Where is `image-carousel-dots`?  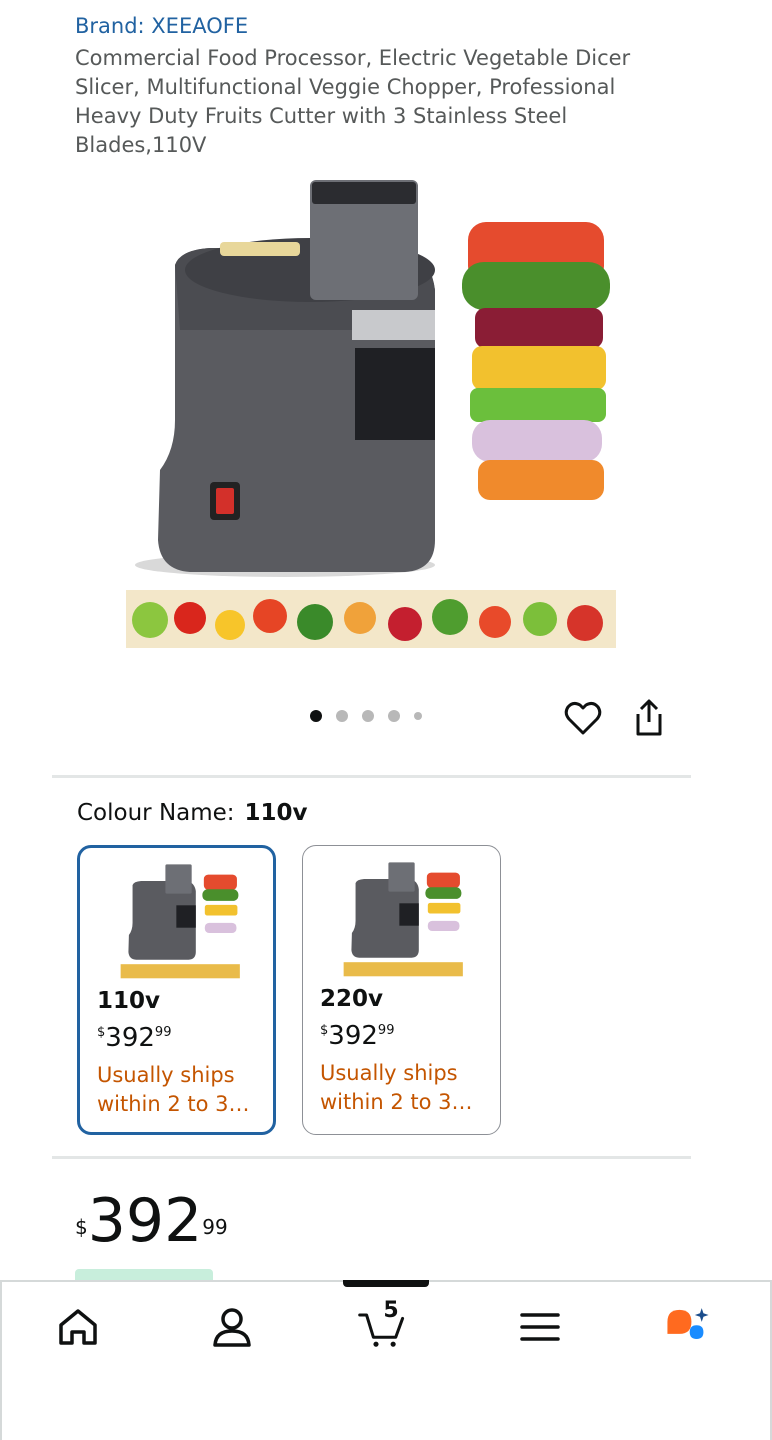 image-carousel-dots is located at coordinates (366, 716).